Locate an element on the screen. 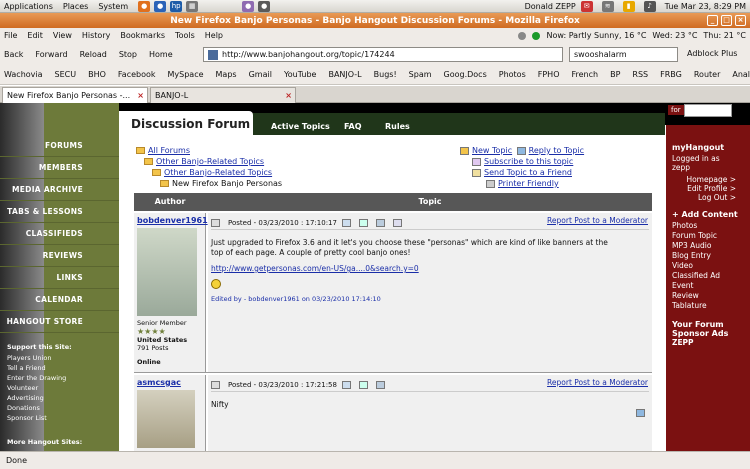 The height and width of the screenshot is (469, 750). crumb-category: Other Banjo-Related Topics is located at coordinates (210, 161).